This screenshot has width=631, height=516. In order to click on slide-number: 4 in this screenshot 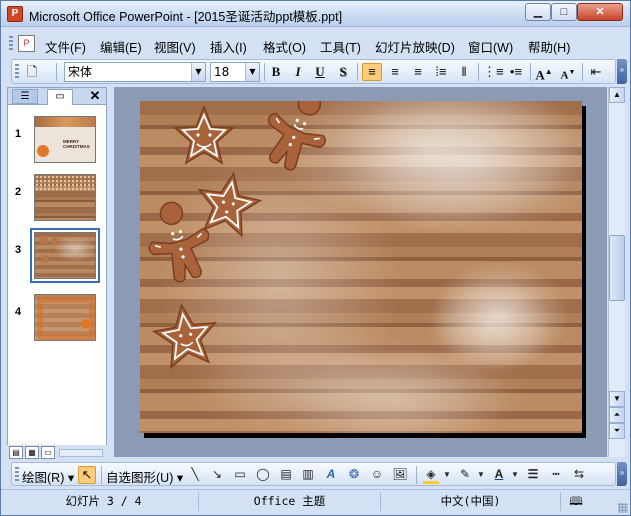, I will do `click(18, 312)`.